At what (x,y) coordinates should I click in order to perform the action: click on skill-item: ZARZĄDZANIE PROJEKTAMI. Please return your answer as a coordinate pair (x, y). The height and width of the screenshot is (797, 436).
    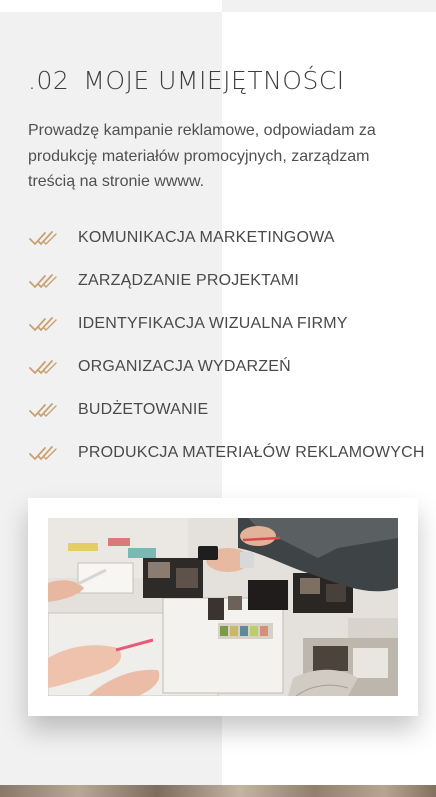
    Looking at the image, I should click on (228, 281).